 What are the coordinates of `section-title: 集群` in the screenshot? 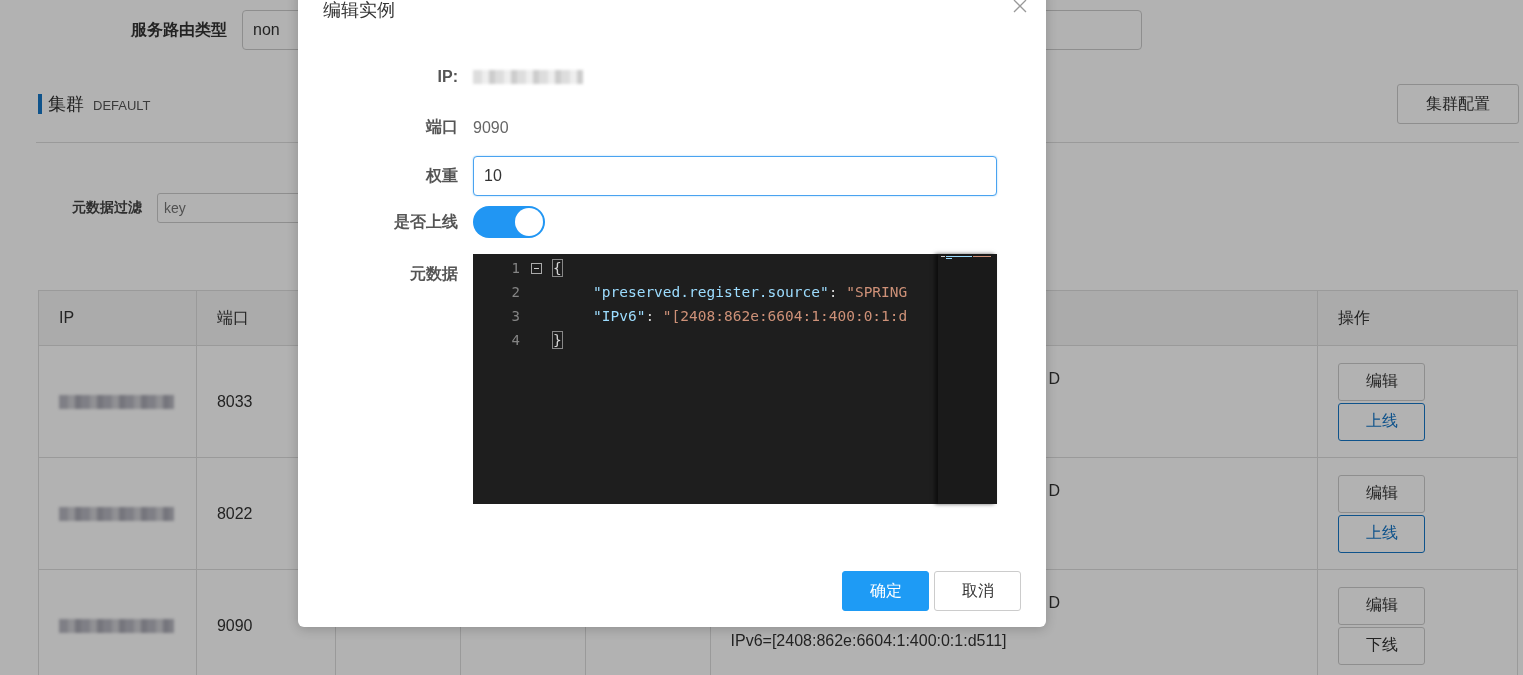 It's located at (61, 104).